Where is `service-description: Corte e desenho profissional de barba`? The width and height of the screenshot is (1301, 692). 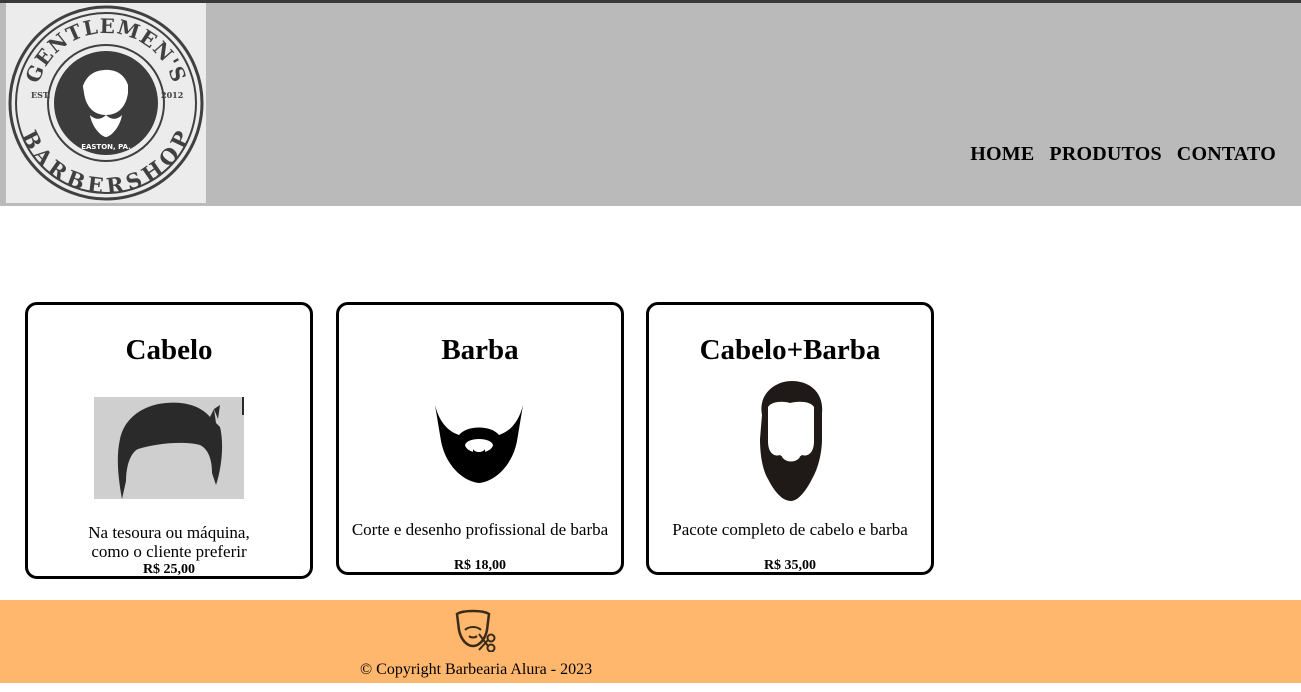 service-description: Corte e desenho profissional de barba is located at coordinates (480, 529).